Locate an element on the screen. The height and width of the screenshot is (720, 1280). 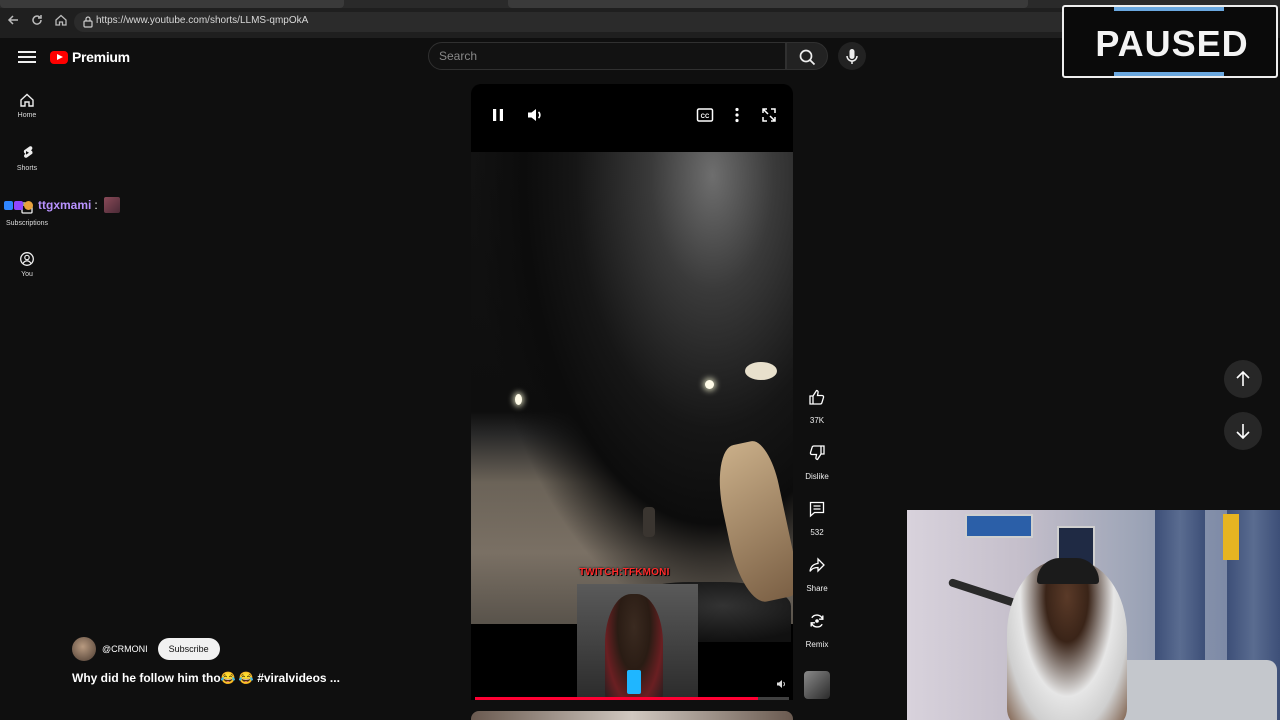
more-options-button is located at coordinates (737, 115).